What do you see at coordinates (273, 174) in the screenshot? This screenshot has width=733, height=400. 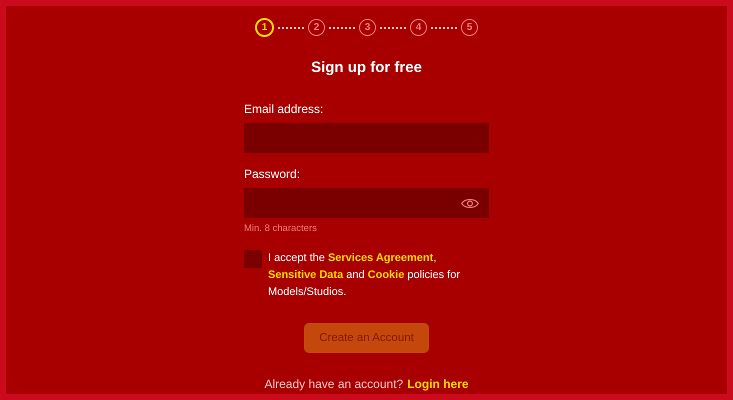 I see `field-label: Password:` at bounding box center [273, 174].